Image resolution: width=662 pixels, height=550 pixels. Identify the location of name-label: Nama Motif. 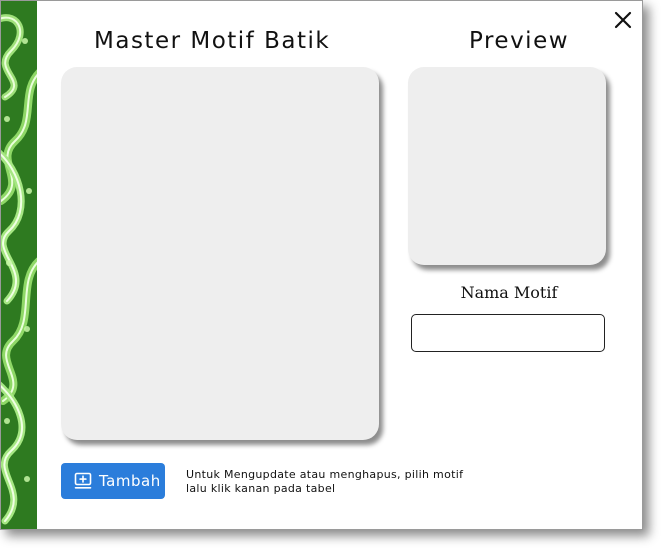
(509, 292).